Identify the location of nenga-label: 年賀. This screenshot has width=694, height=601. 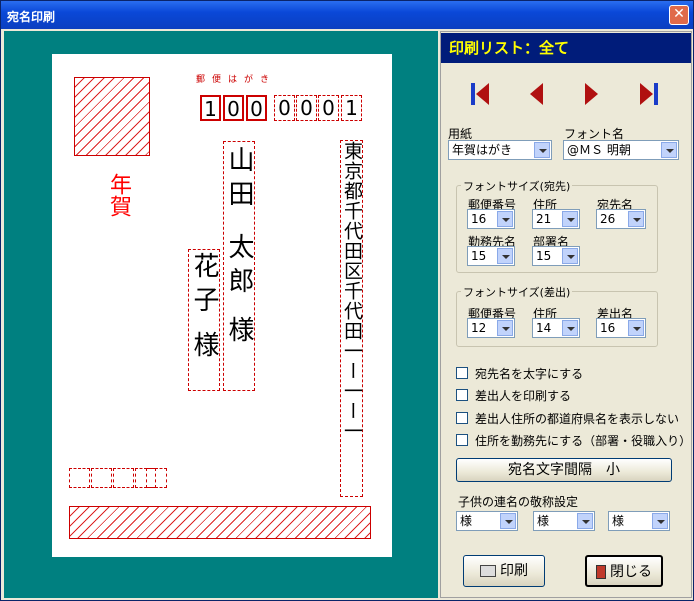
(116, 200).